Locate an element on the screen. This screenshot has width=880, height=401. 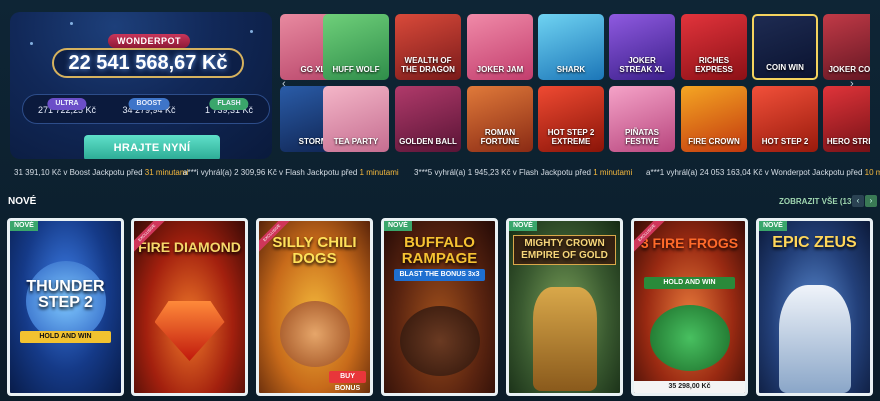
game-tile: JOKER COINS is located at coordinates (846, 47).